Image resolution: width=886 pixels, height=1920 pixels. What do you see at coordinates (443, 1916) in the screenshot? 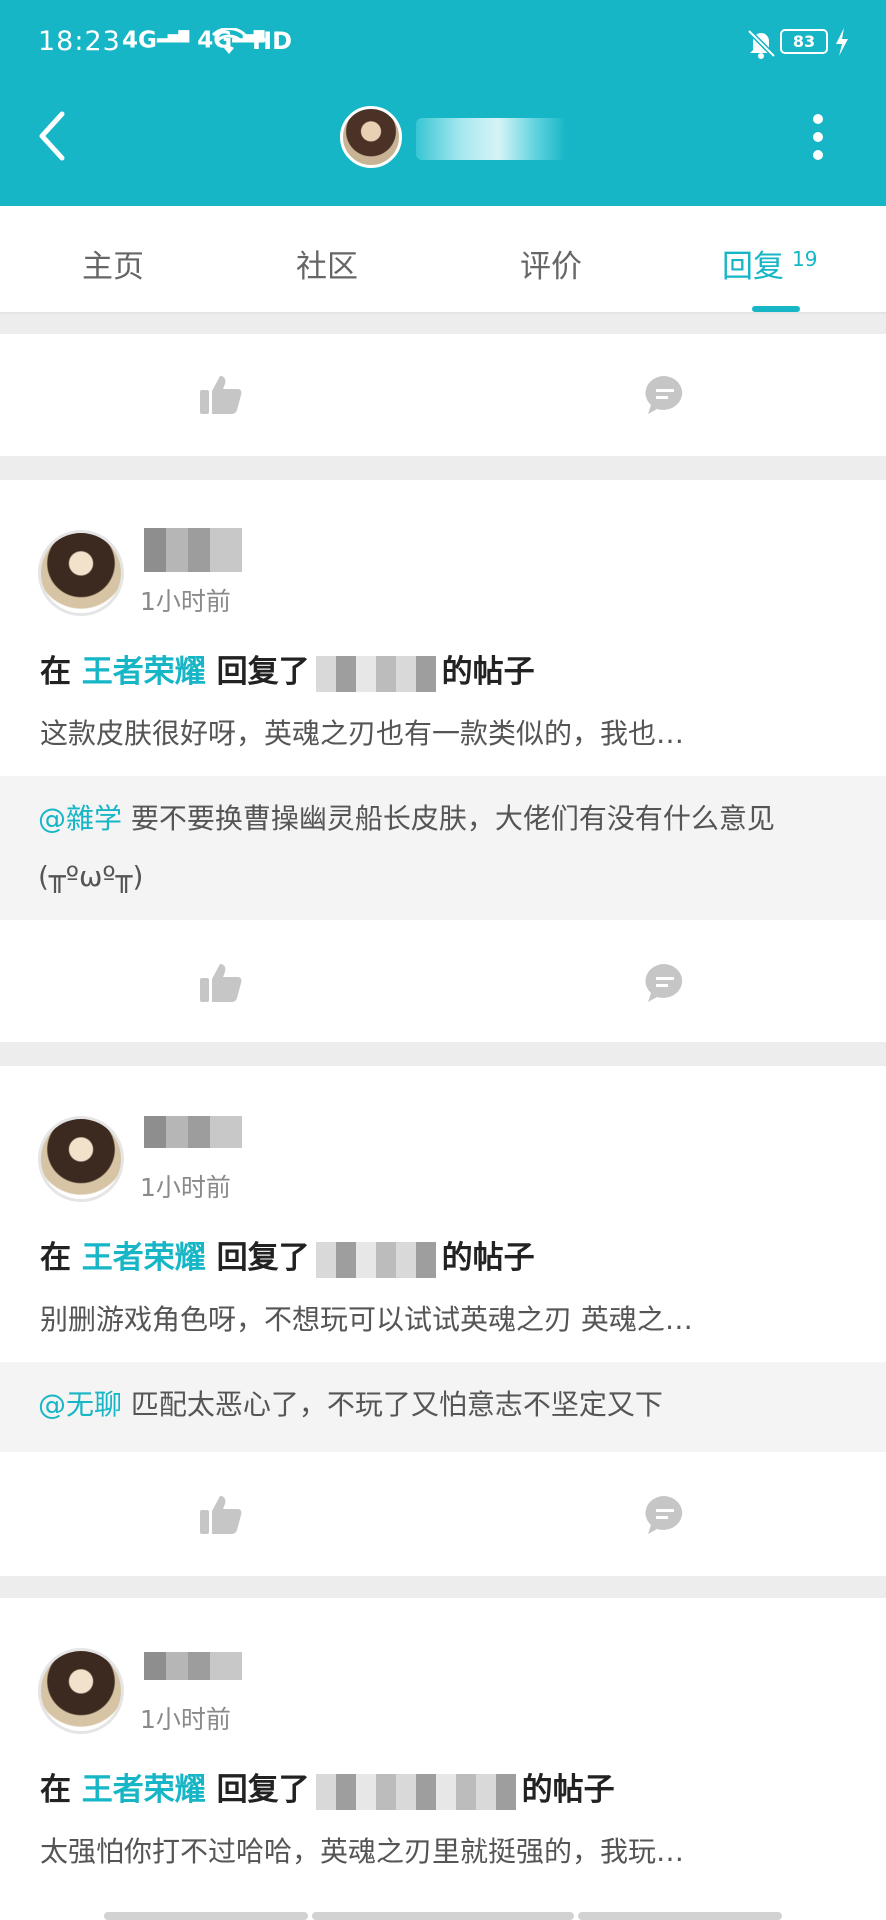
I see `scroll-hint-middle` at bounding box center [443, 1916].